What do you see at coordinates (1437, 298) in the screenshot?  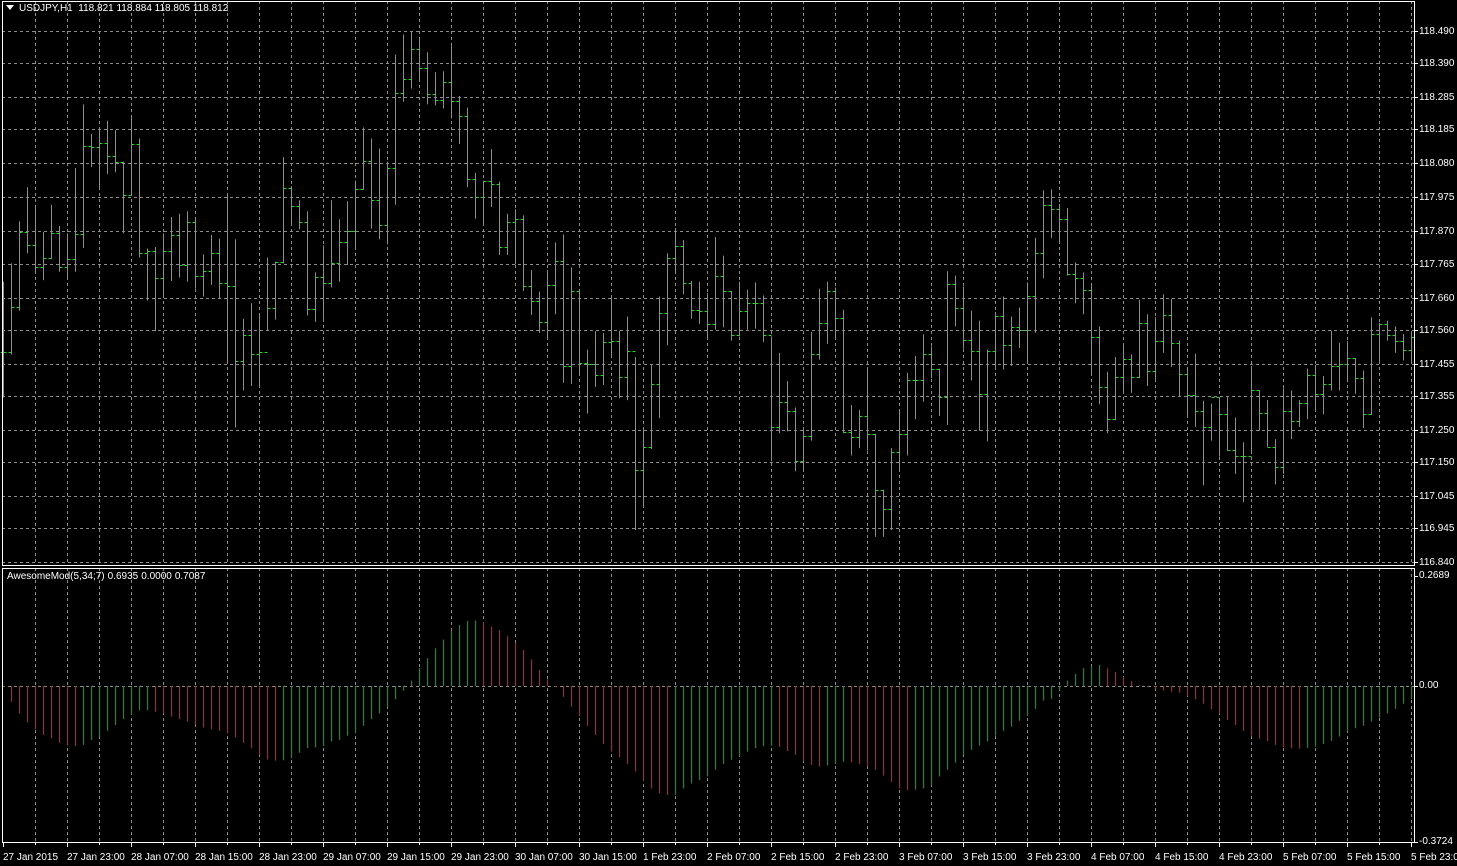 I see `price-axis-label: 117.660` at bounding box center [1437, 298].